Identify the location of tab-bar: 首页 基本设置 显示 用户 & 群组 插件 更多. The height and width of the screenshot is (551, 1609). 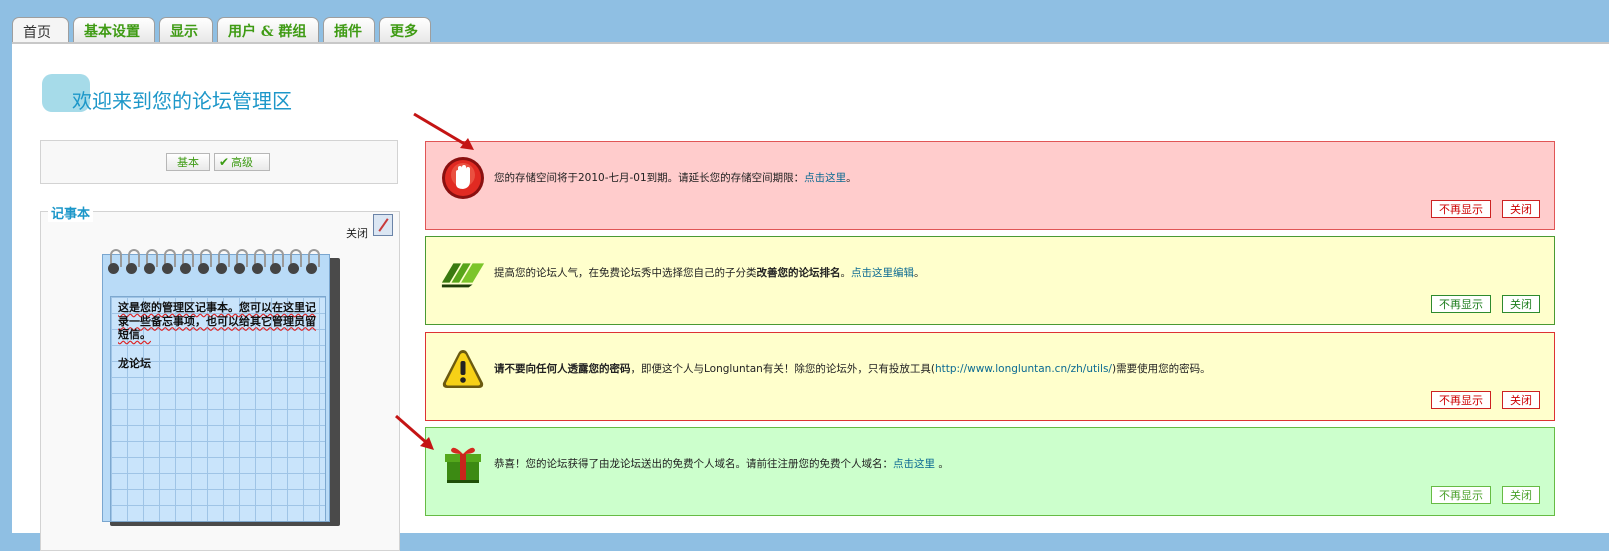
(221, 31).